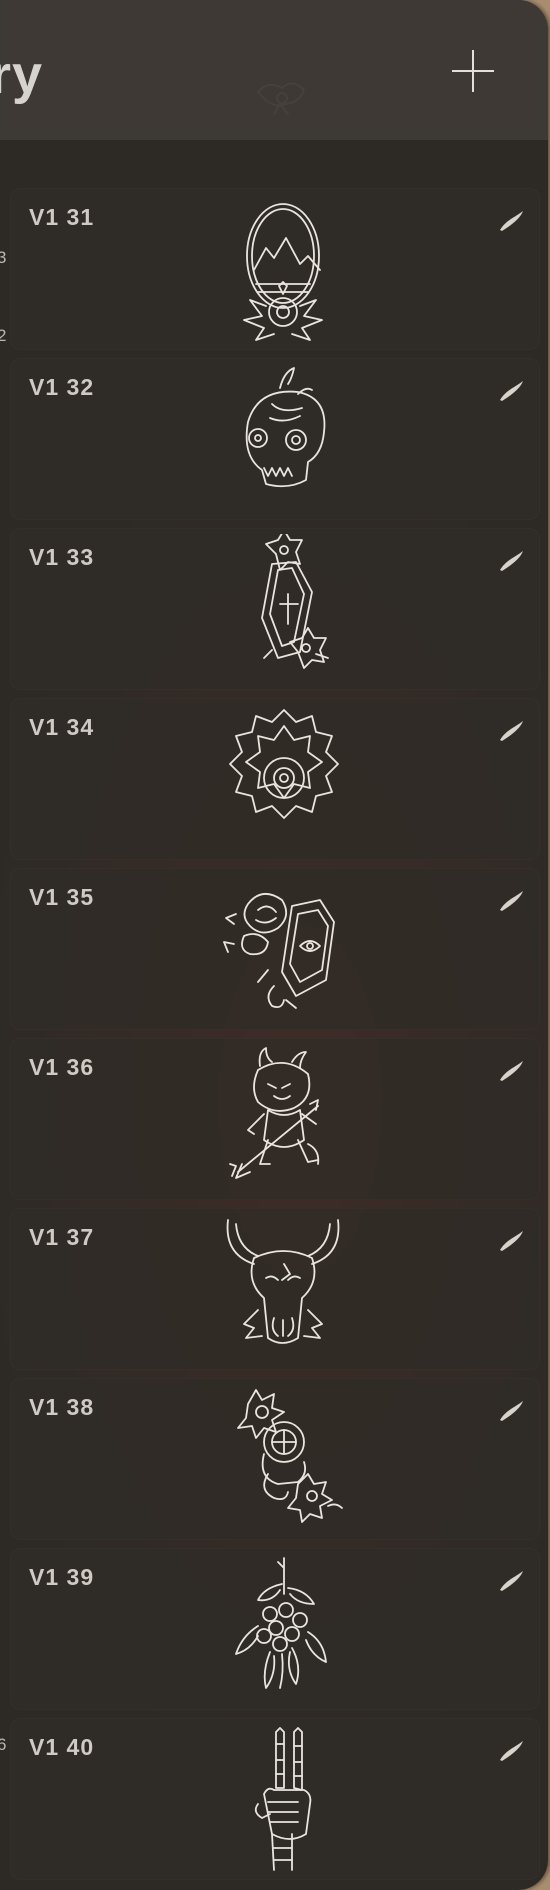  I want to click on brush-card: V1 40, so click(275, 1799).